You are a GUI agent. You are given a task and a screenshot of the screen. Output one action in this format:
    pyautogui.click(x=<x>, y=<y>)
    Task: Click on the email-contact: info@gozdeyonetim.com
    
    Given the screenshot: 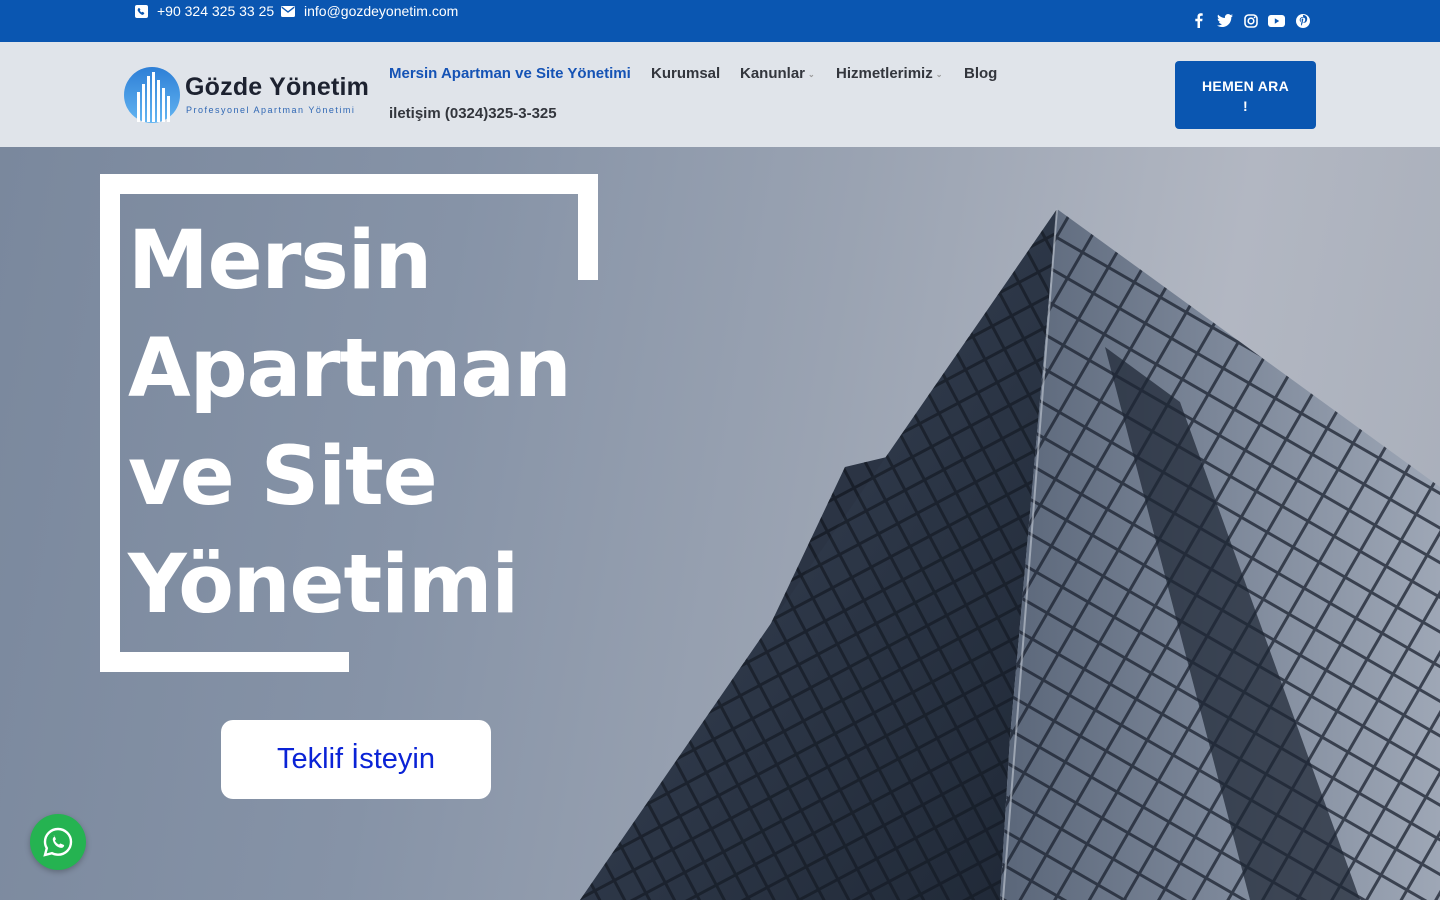 What is the action you would take?
    pyautogui.click(x=369, y=11)
    